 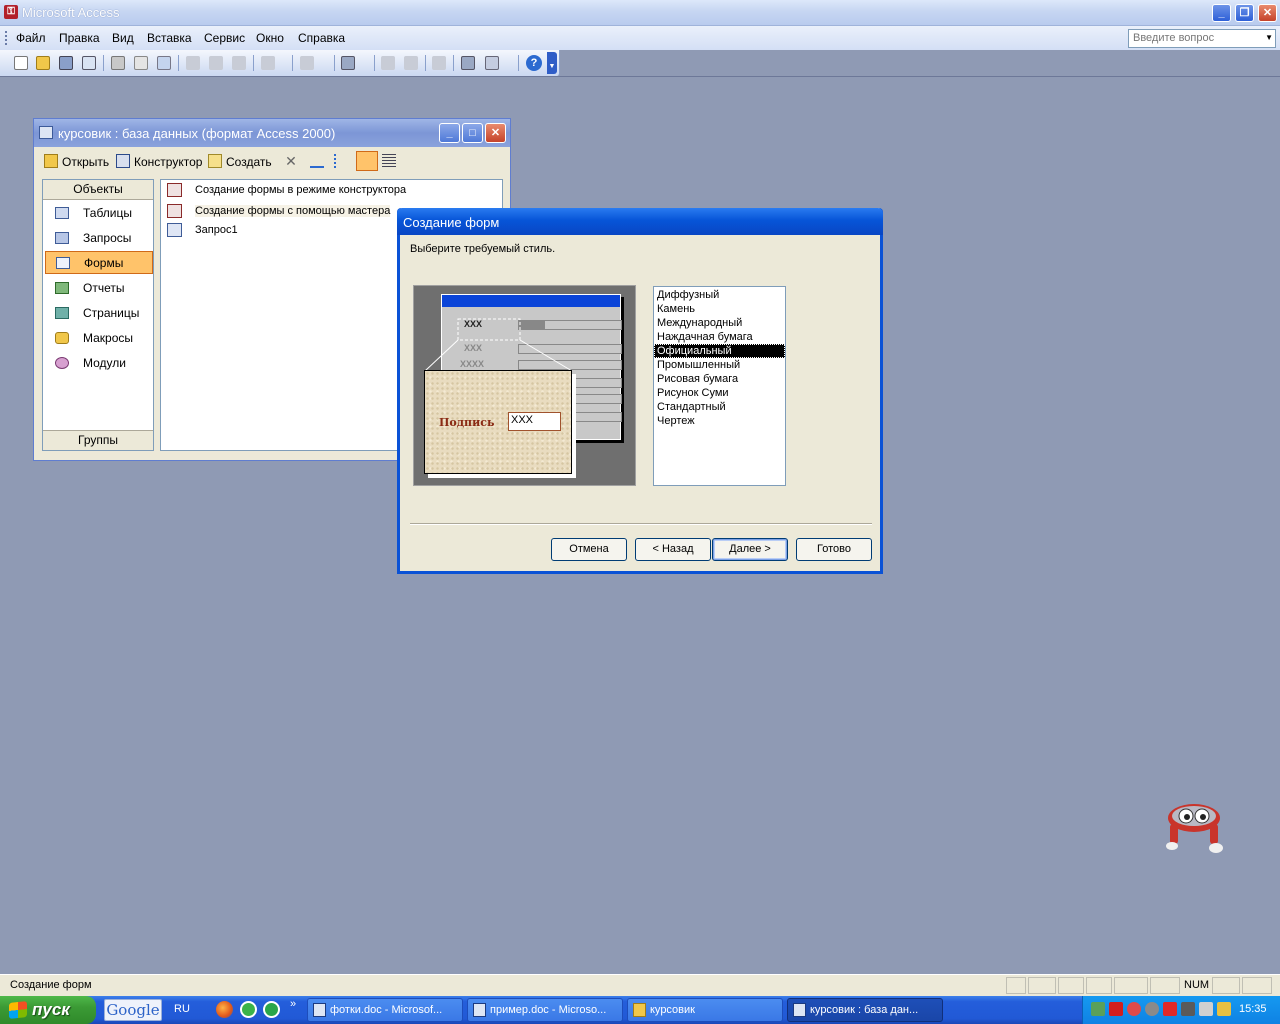 What do you see at coordinates (270, 38) in the screenshot?
I see `menu-window: Окно` at bounding box center [270, 38].